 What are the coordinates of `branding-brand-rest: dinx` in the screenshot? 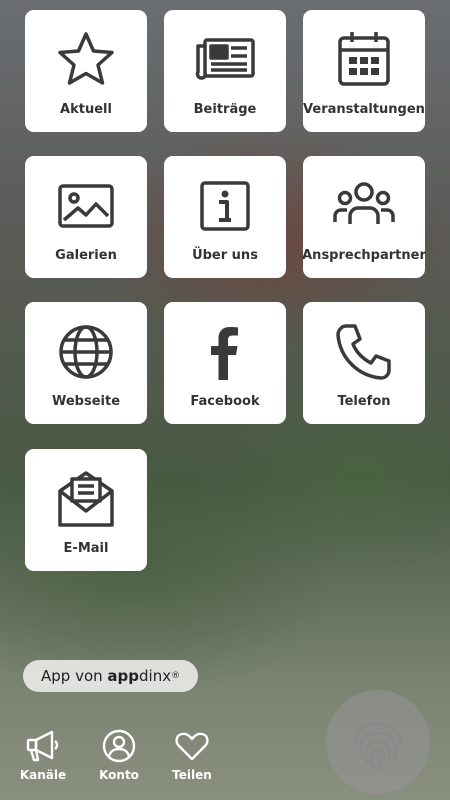 It's located at (155, 676).